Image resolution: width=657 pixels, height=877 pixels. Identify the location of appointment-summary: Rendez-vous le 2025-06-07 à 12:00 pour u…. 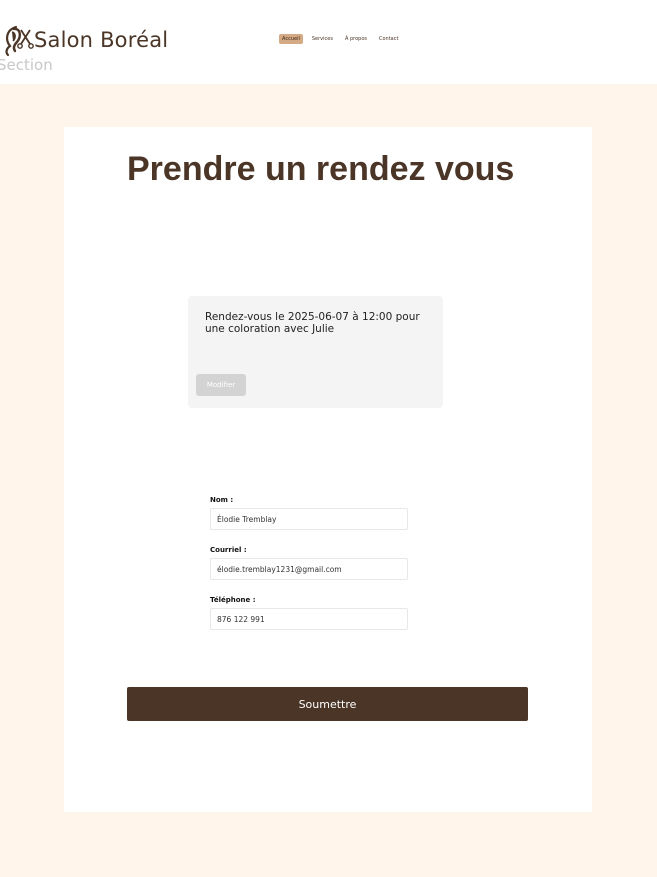
(315, 352).